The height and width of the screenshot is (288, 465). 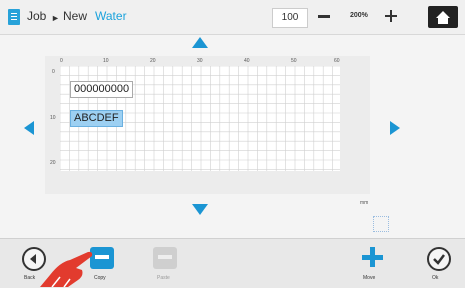 I want to click on ok-label: Ok, so click(x=435, y=278).